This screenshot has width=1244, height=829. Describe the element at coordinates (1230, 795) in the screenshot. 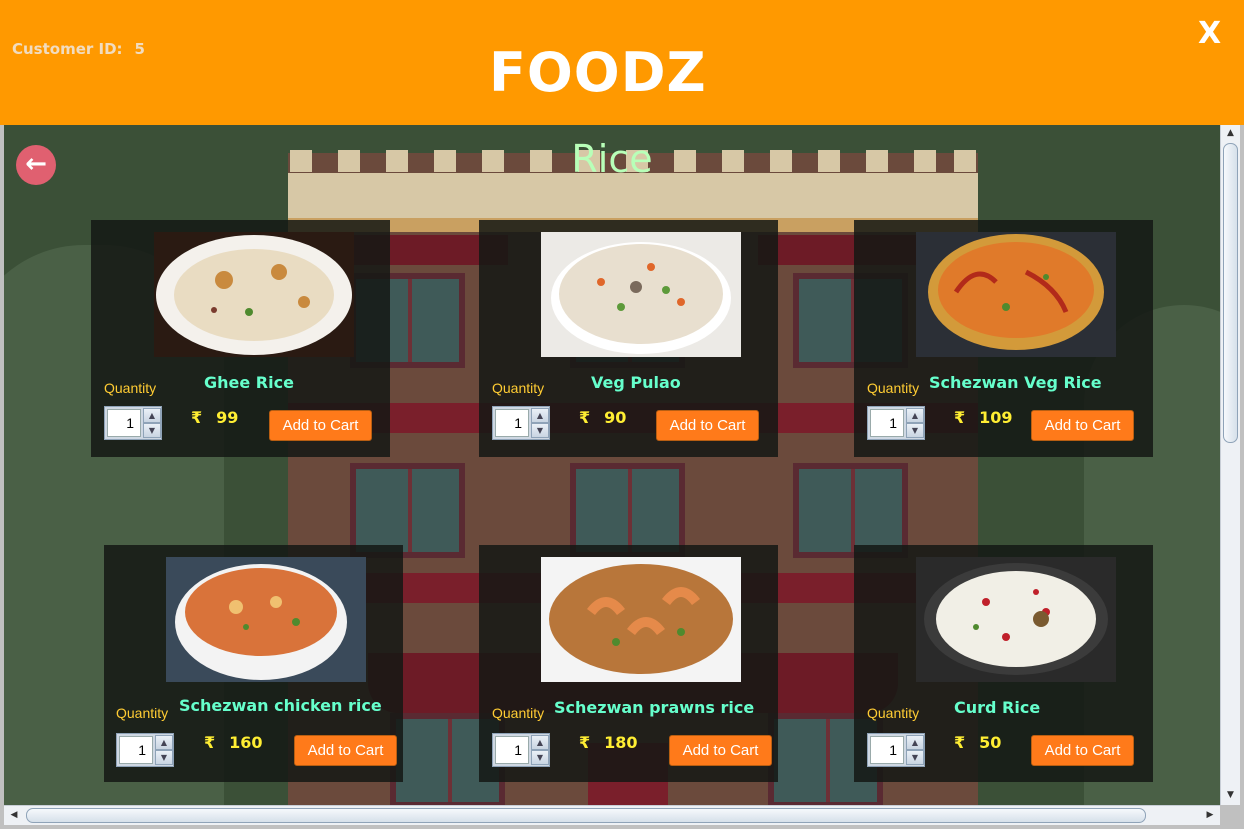

I see `scroll-down-icon: ▼` at that location.